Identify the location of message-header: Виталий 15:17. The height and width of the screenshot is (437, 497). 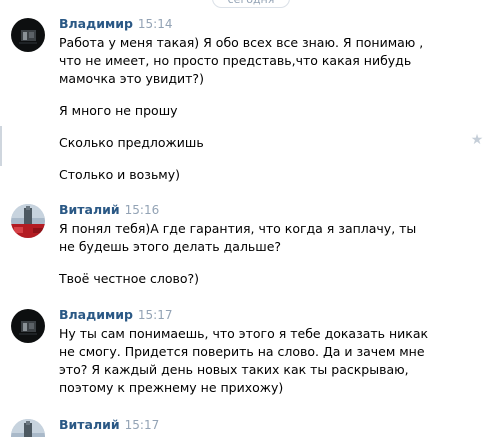
(109, 425).